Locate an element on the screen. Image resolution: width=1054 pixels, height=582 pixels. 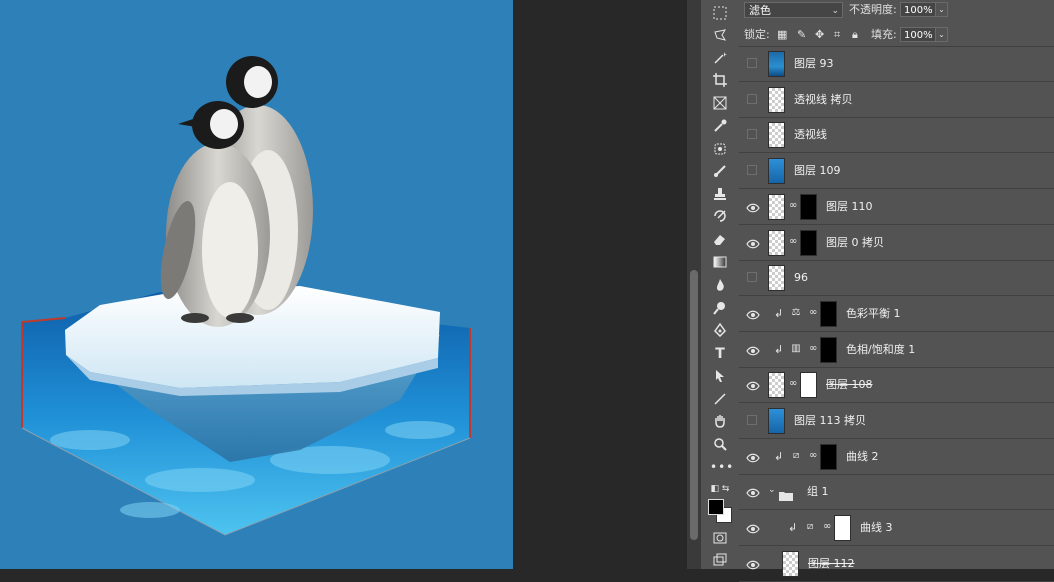
eyedropper-icon is located at coordinates (720, 127).